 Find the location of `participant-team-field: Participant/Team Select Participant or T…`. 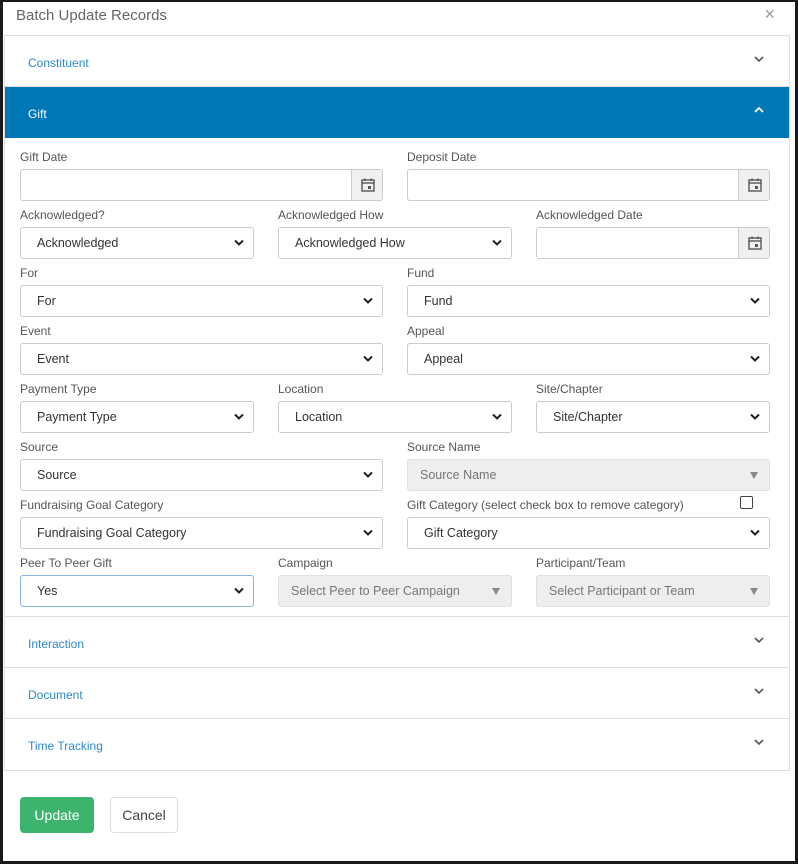

participant-team-field: Participant/Team Select Participant or T… is located at coordinates (653, 581).